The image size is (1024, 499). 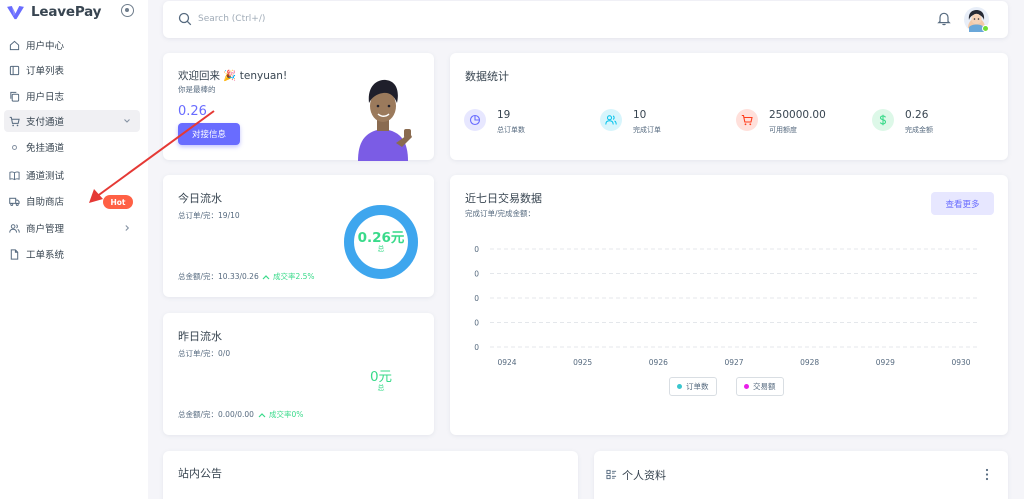 I want to click on chevron-right-icon, so click(x=127, y=228).